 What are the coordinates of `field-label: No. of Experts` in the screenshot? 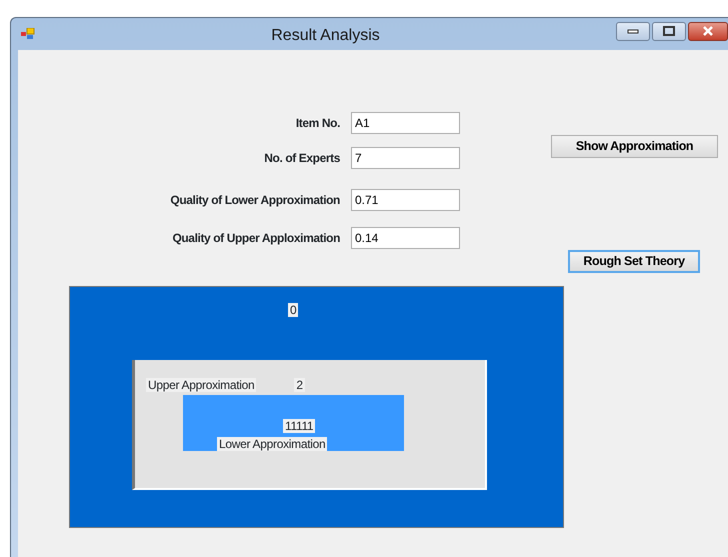 It's located at (301, 158).